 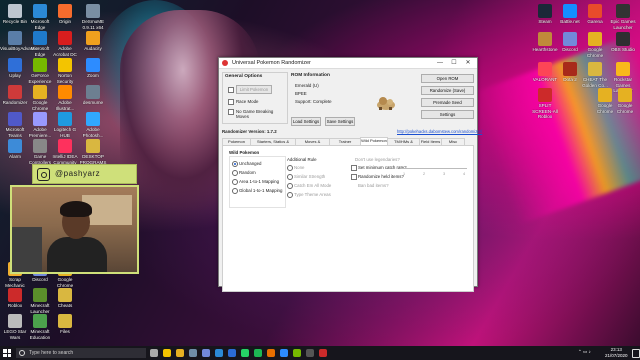 What do you see at coordinates (468, 63) in the screenshot?
I see `close-button: ✕` at bounding box center [468, 63].